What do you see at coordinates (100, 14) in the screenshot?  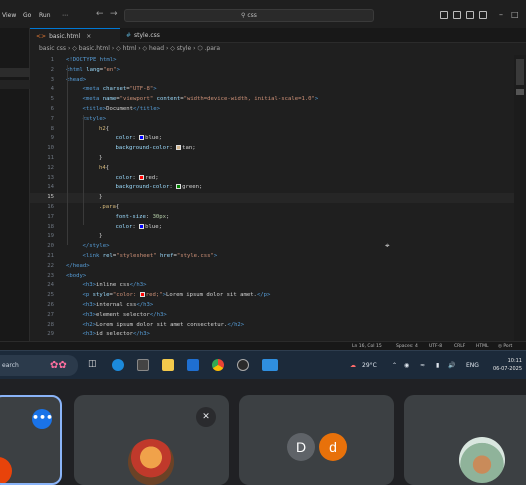 I see `back-arrow-icon: ←` at bounding box center [100, 14].